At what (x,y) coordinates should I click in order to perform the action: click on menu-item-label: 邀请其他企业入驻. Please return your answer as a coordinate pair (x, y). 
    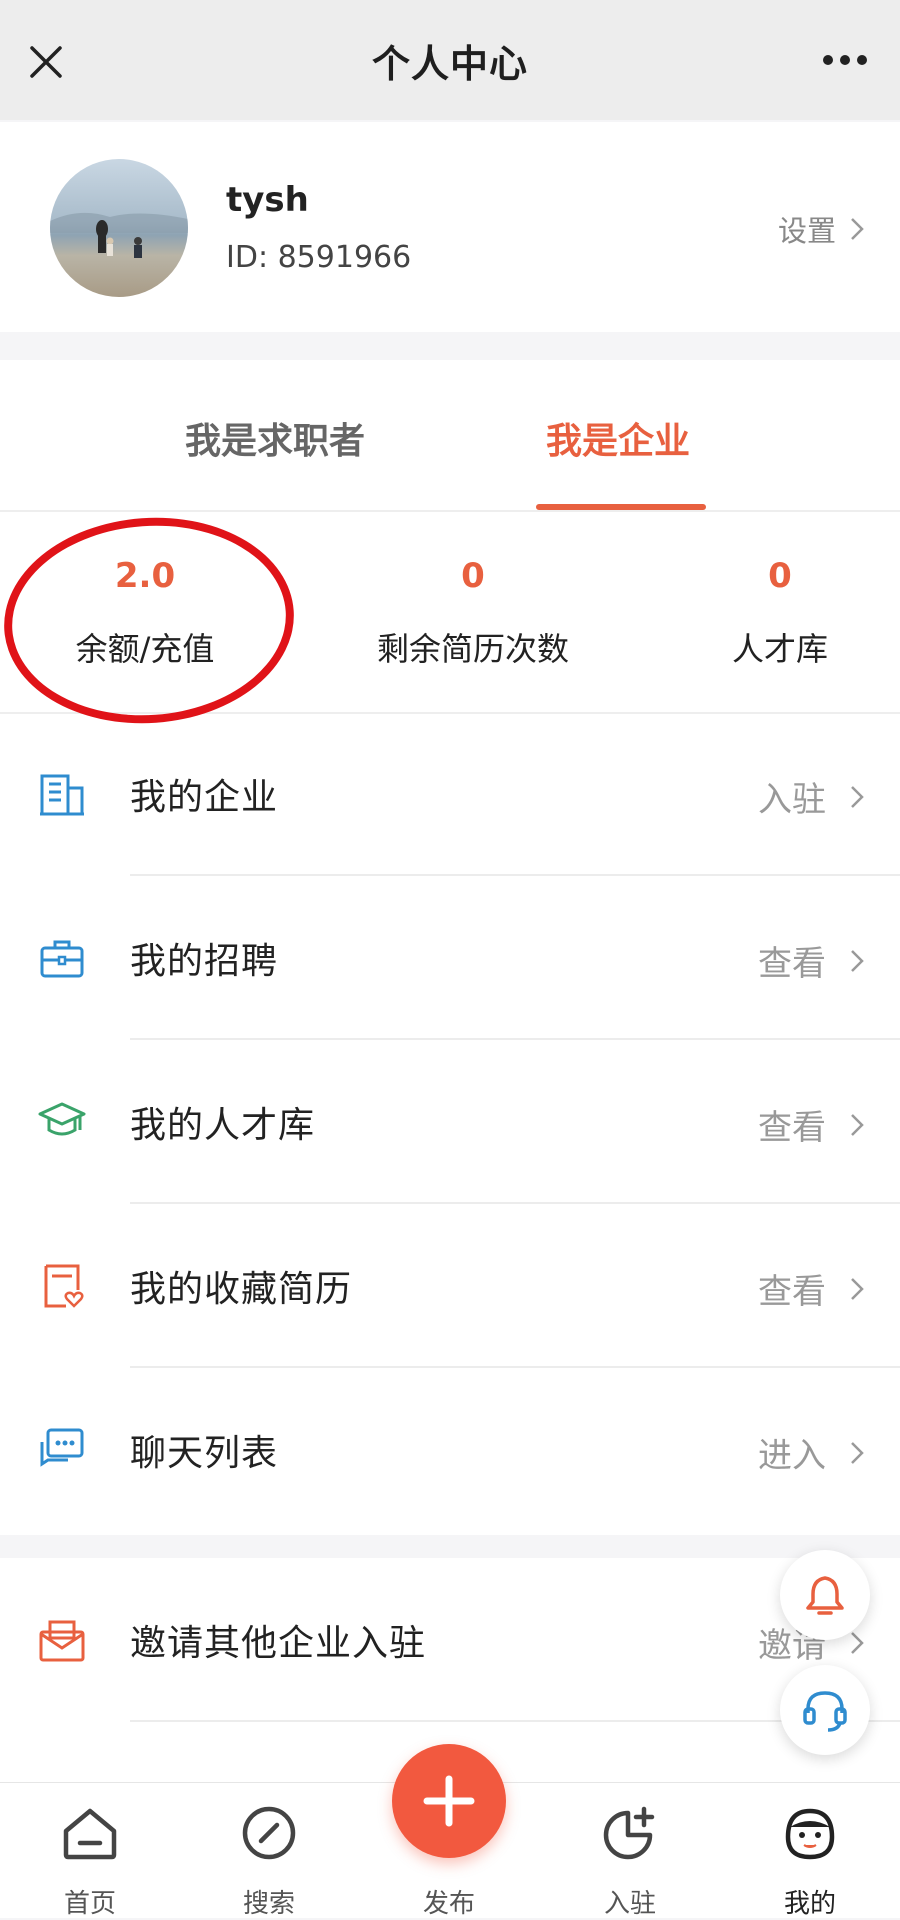
    Looking at the image, I should click on (278, 1643).